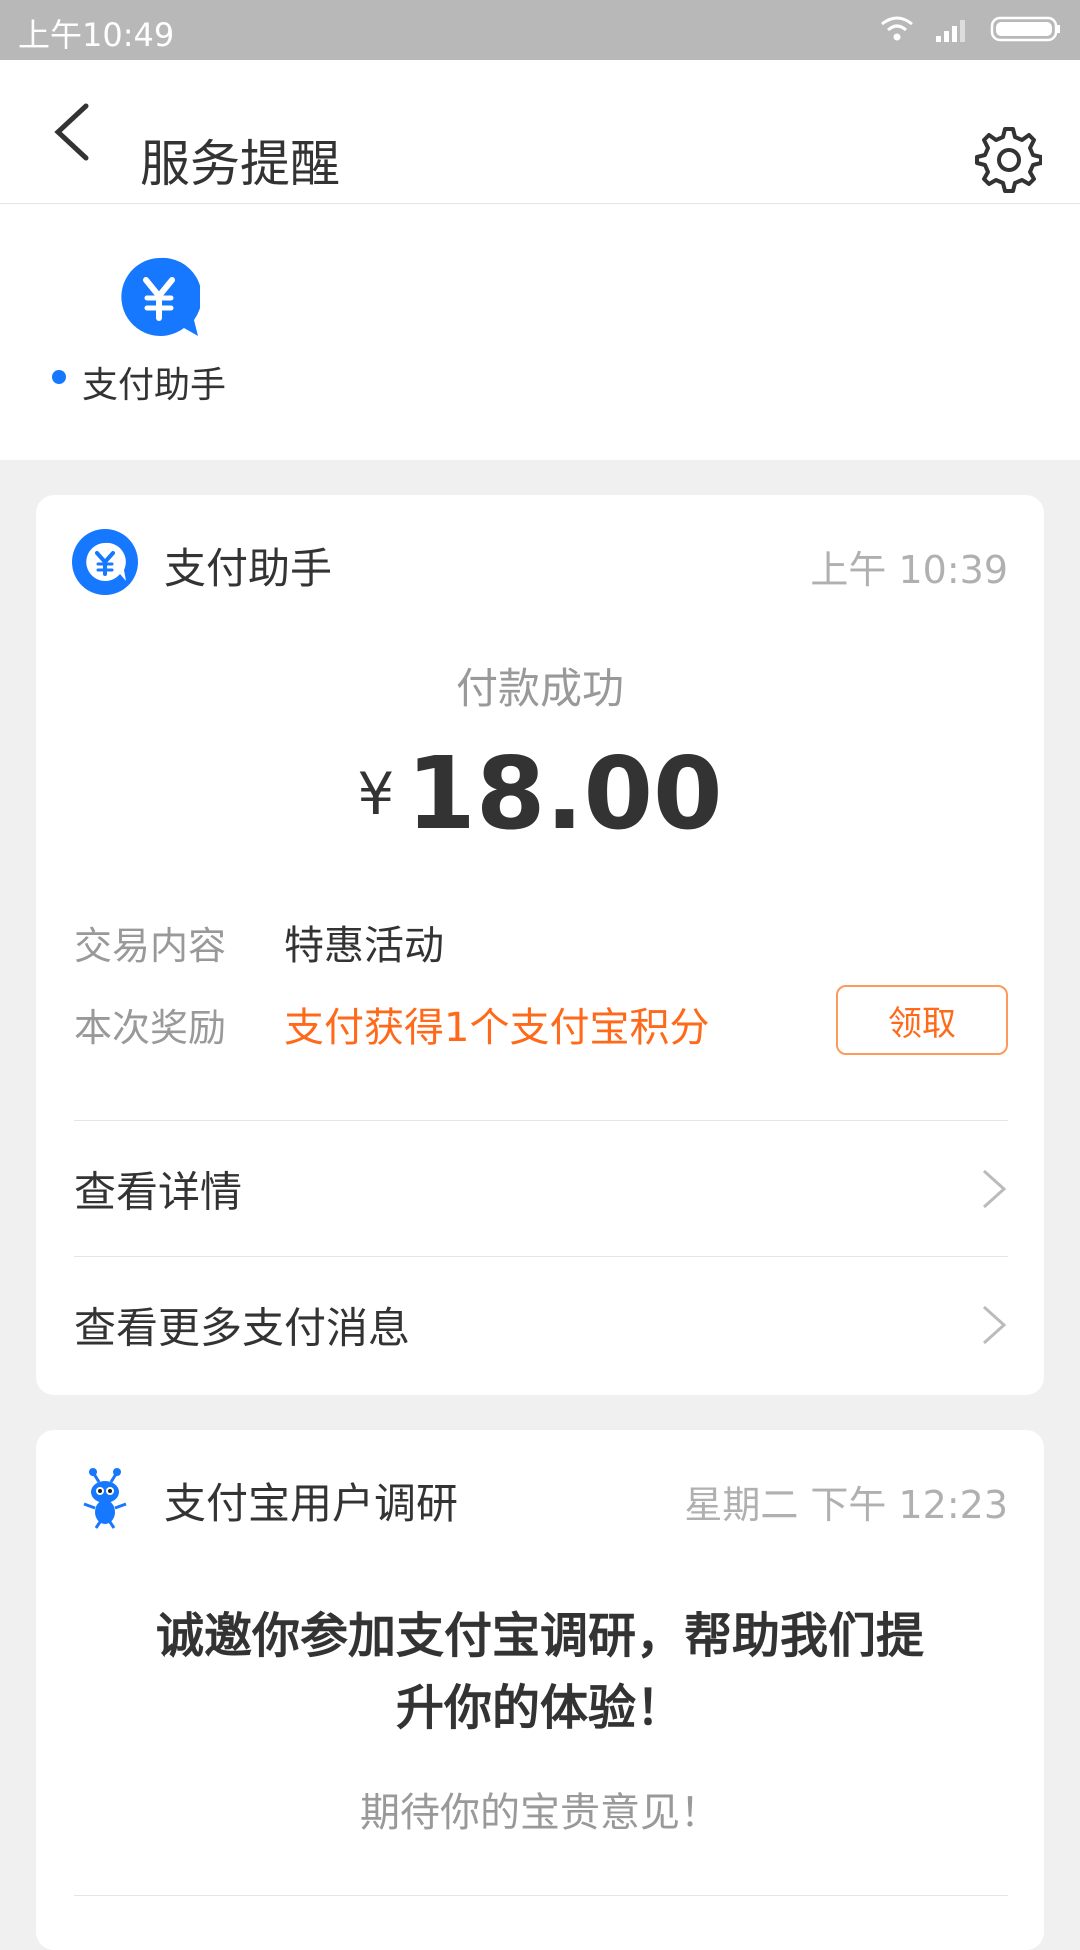 This screenshot has width=1080, height=1950. What do you see at coordinates (154, 382) in the screenshot?
I see `strip-label: 支付助手` at bounding box center [154, 382].